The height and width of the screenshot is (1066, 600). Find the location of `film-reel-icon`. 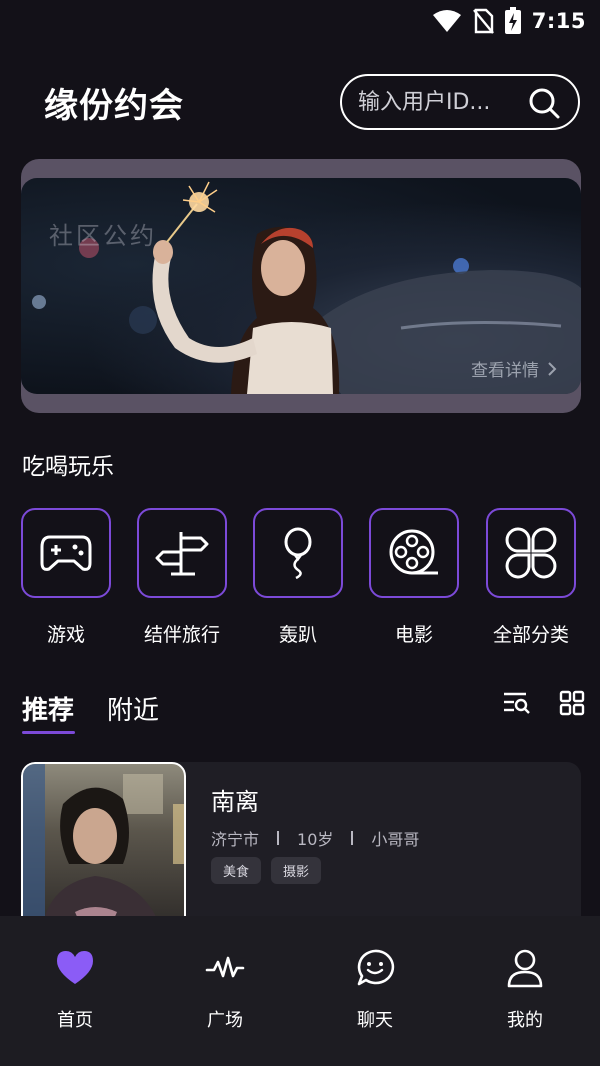

film-reel-icon is located at coordinates (413, 552).